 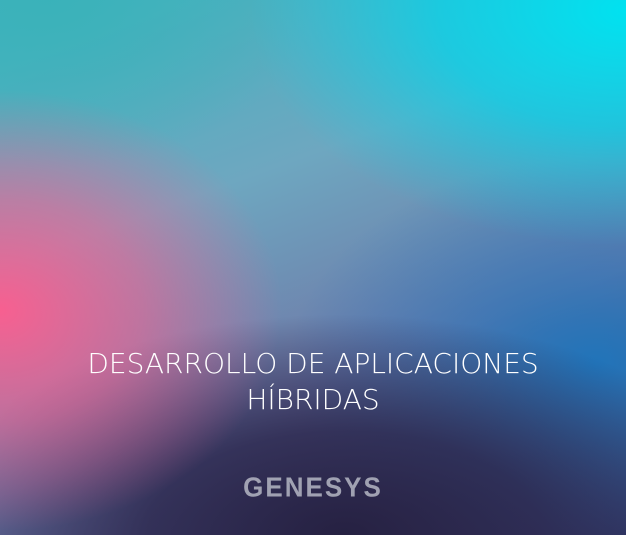 What do you see at coordinates (313, 487) in the screenshot?
I see `genesys-logo: GENESYS` at bounding box center [313, 487].